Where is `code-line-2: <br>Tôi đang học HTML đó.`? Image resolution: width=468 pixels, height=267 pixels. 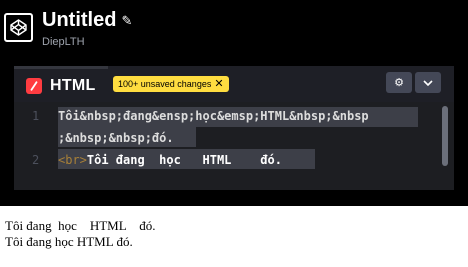
code-line-2: <br>Tôi đang học HTML đó. is located at coordinates (170, 160).